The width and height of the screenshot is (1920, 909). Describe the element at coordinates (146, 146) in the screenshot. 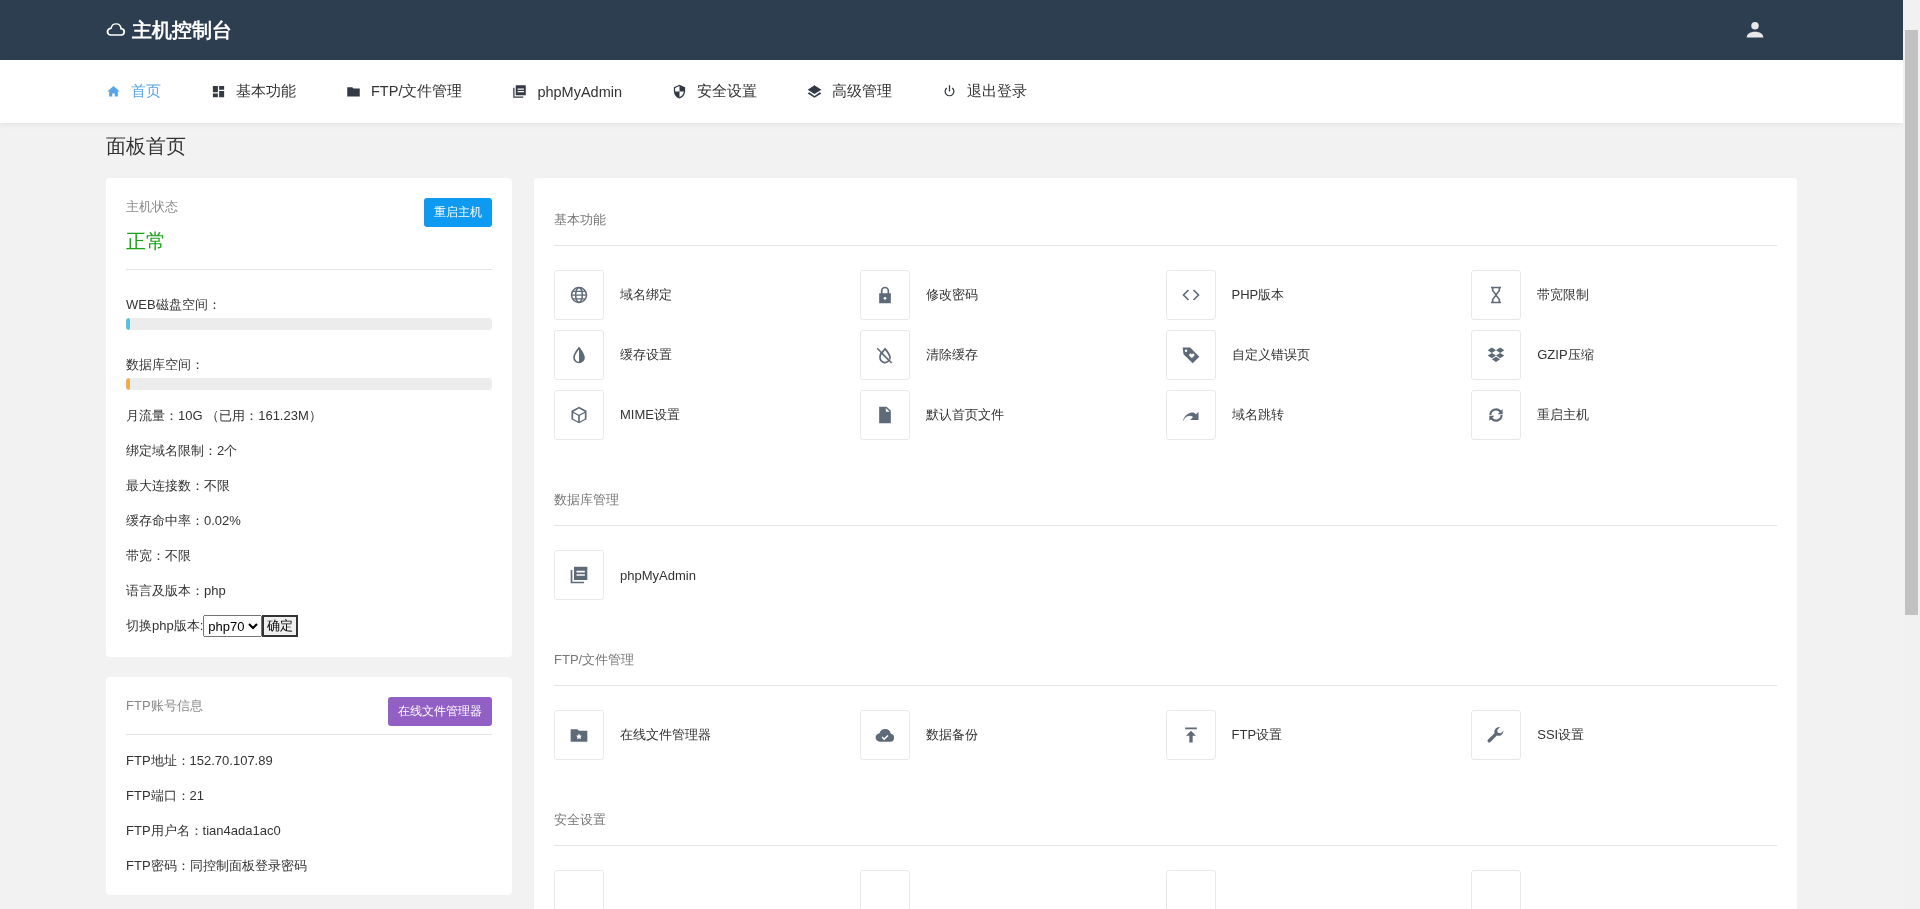

I see `page-title: 面板首页` at that location.